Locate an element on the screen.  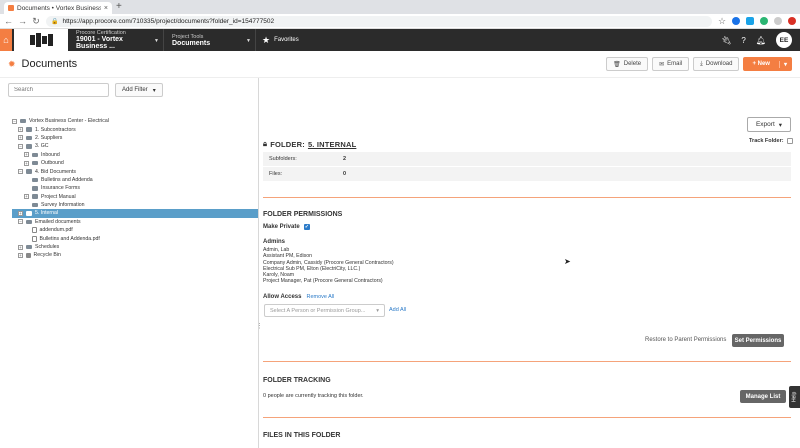
page-title: Documents is located at coordinates (49, 64).